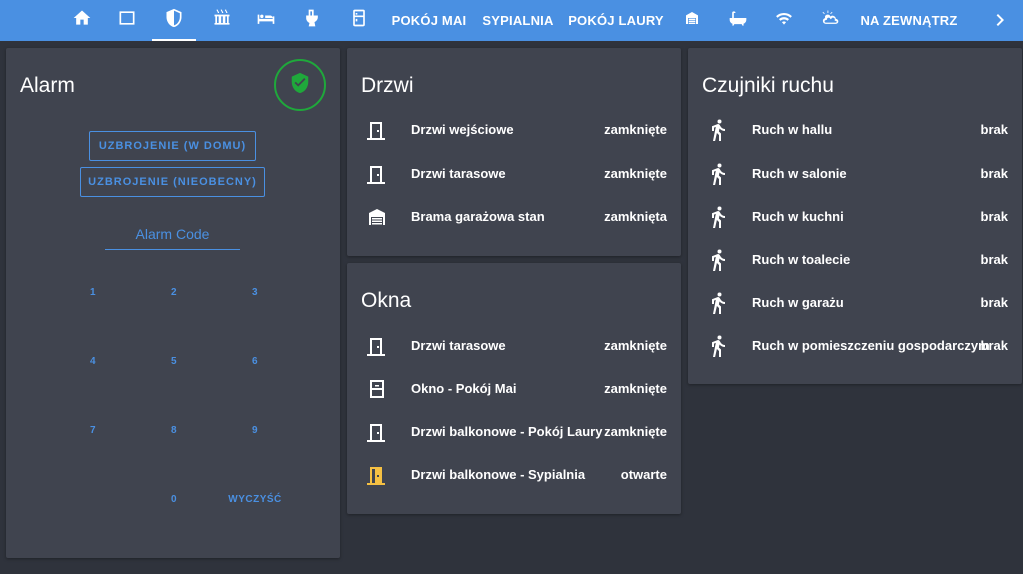 Image resolution: width=1023 pixels, height=574 pixels. I want to click on list-item: Drzwi balkonowe - Pokój Laury zamknięte, so click(514, 431).